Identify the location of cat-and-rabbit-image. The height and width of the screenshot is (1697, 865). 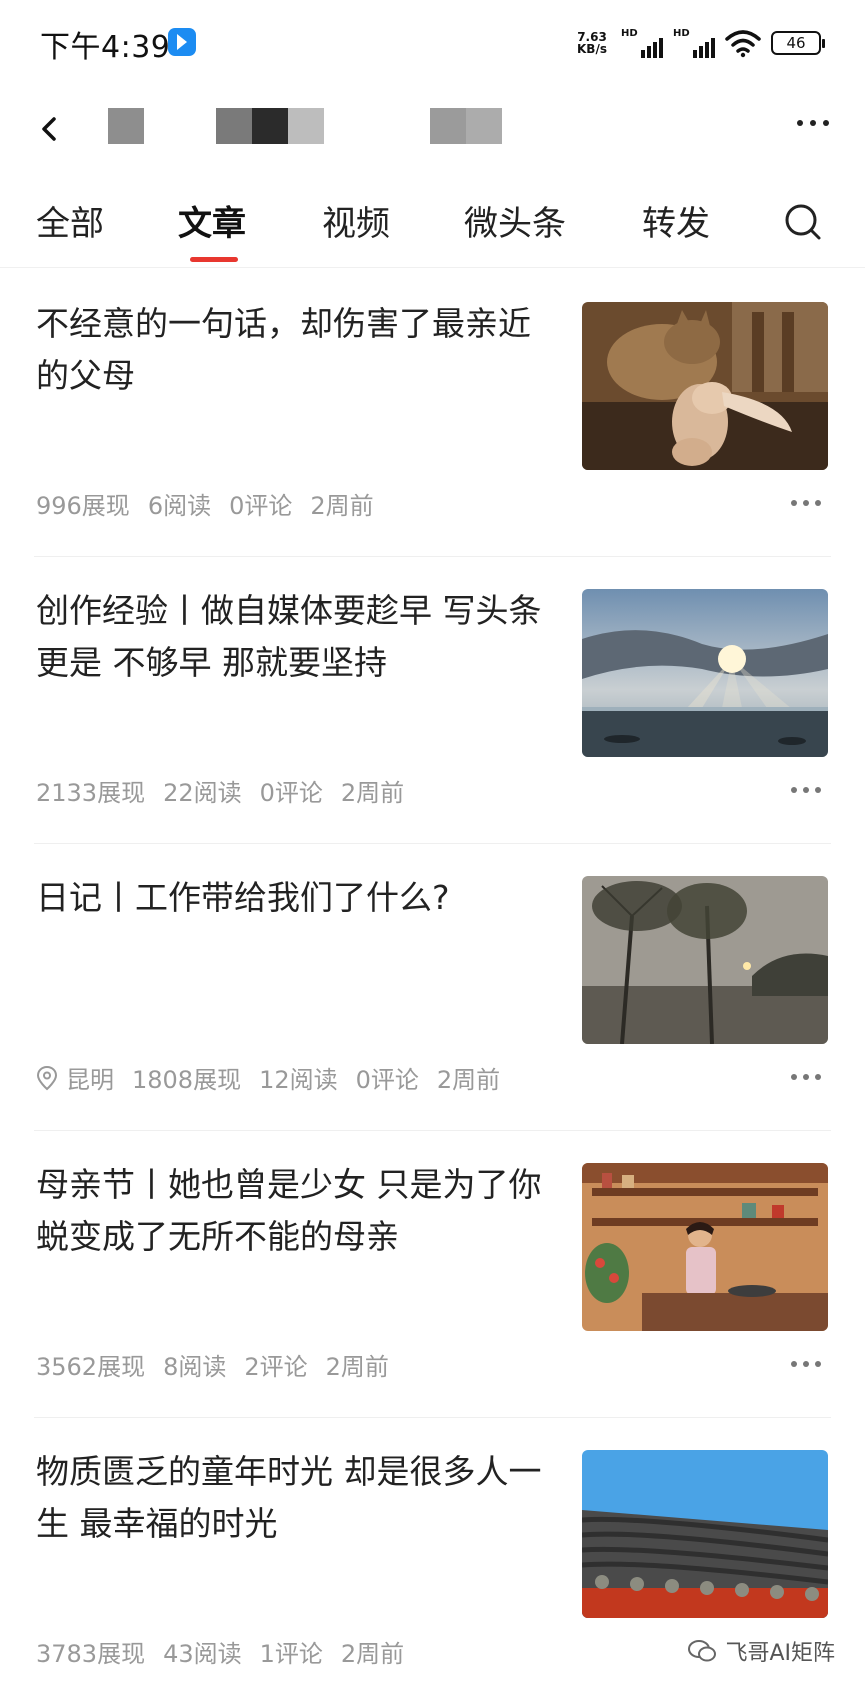
(705, 386).